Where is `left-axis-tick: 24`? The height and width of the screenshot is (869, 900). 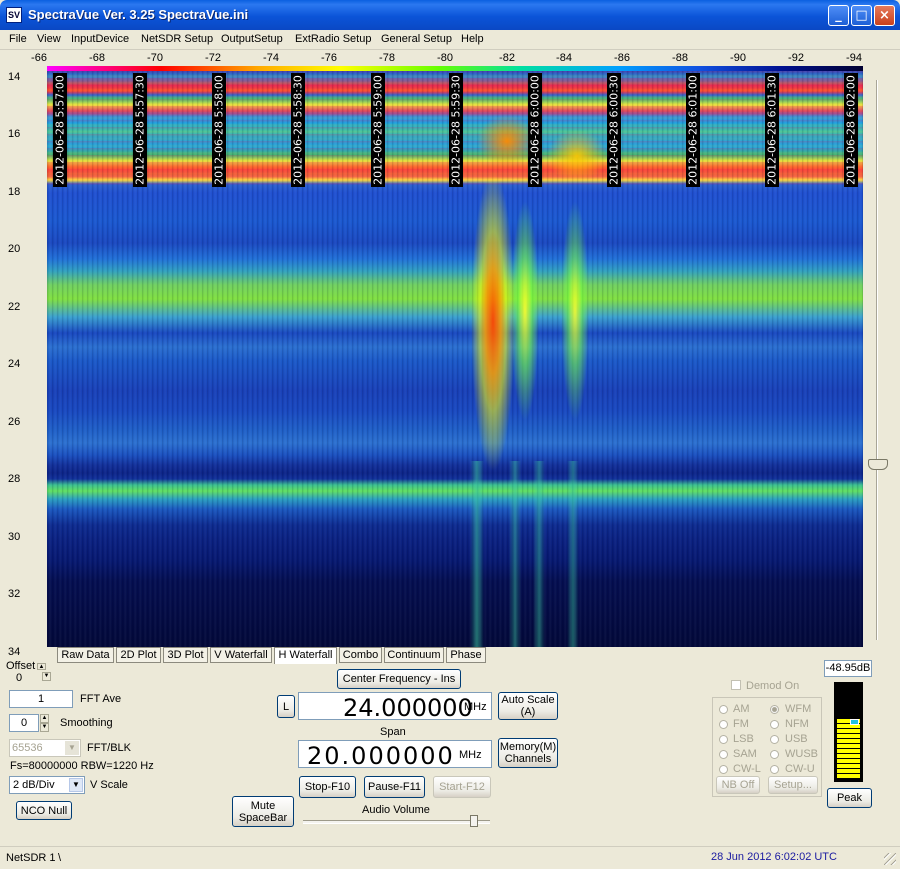 left-axis-tick: 24 is located at coordinates (14, 364).